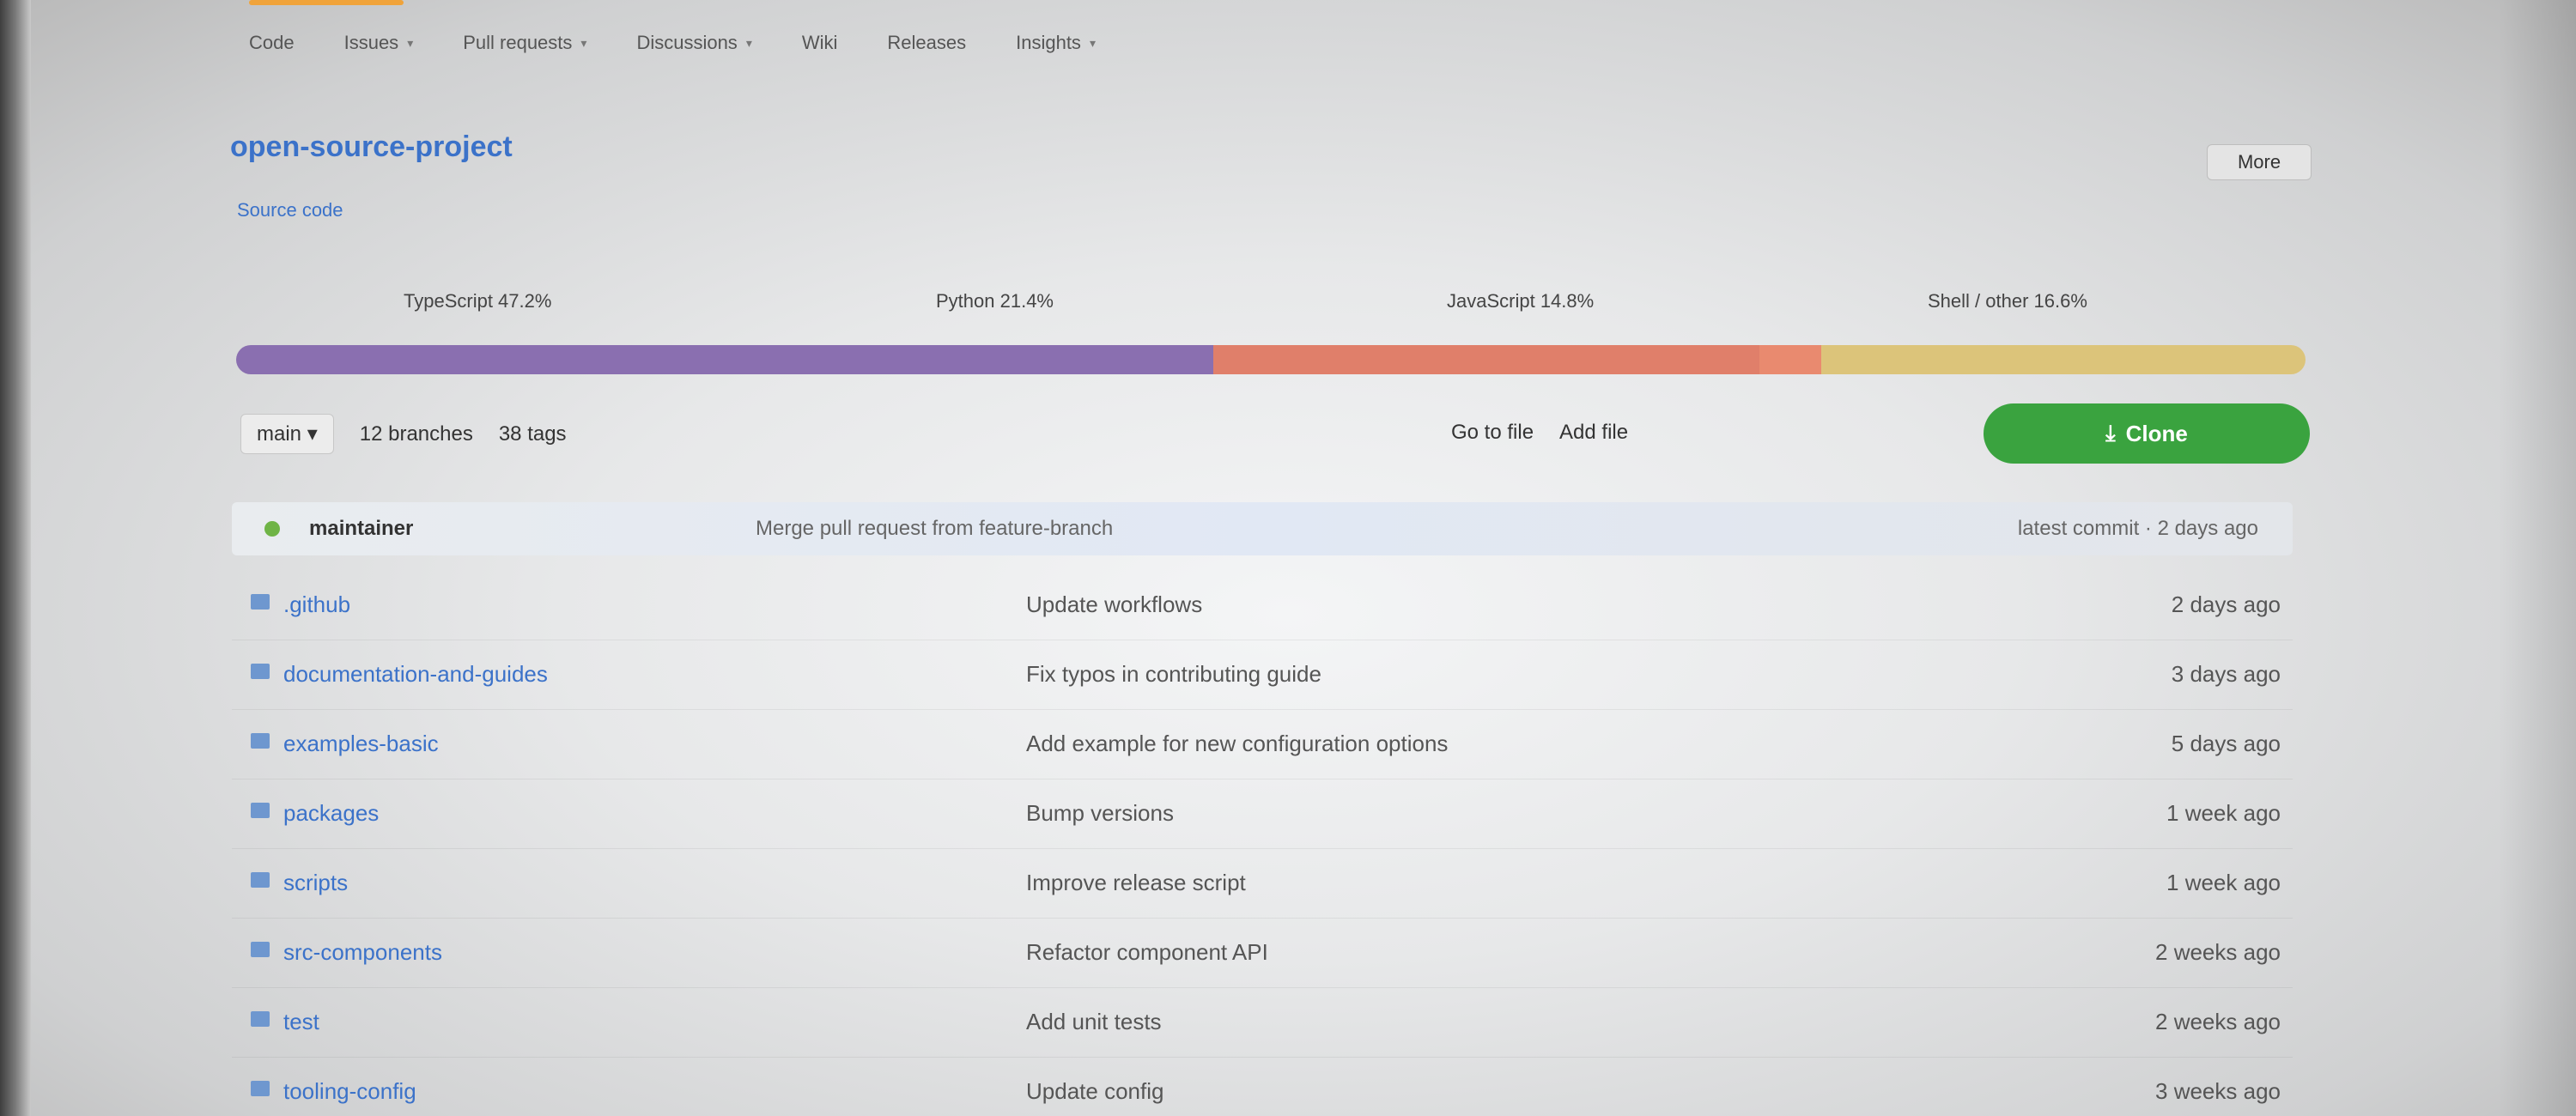  What do you see at coordinates (2218, 1091) in the screenshot?
I see `file-commit-age: 3 weeks ago` at bounding box center [2218, 1091].